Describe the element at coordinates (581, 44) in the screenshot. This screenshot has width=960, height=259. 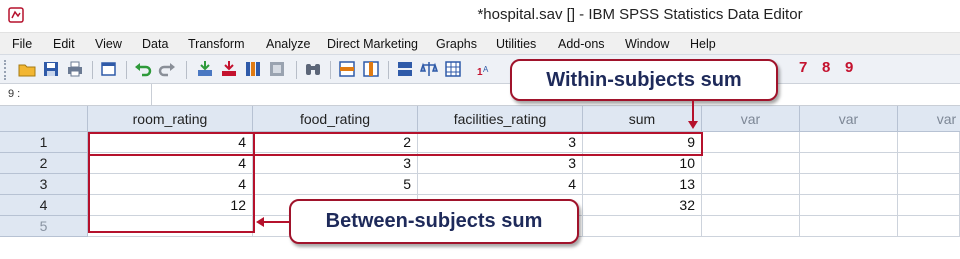
I see `menu-add-ons: Add-ons` at that location.